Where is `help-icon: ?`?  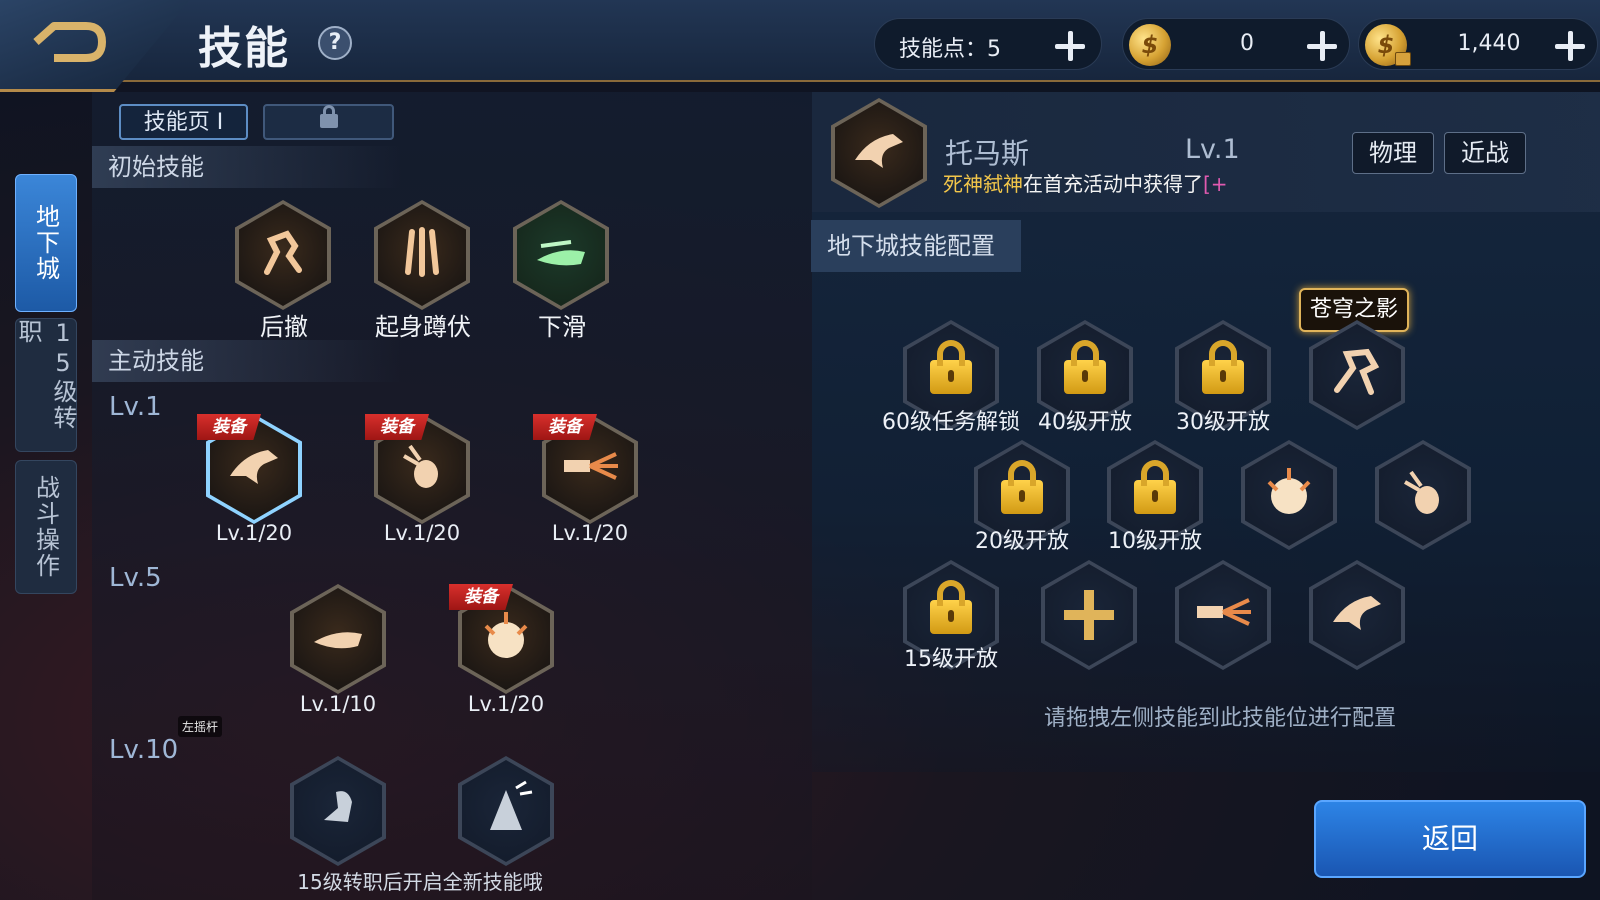 help-icon: ? is located at coordinates (335, 43).